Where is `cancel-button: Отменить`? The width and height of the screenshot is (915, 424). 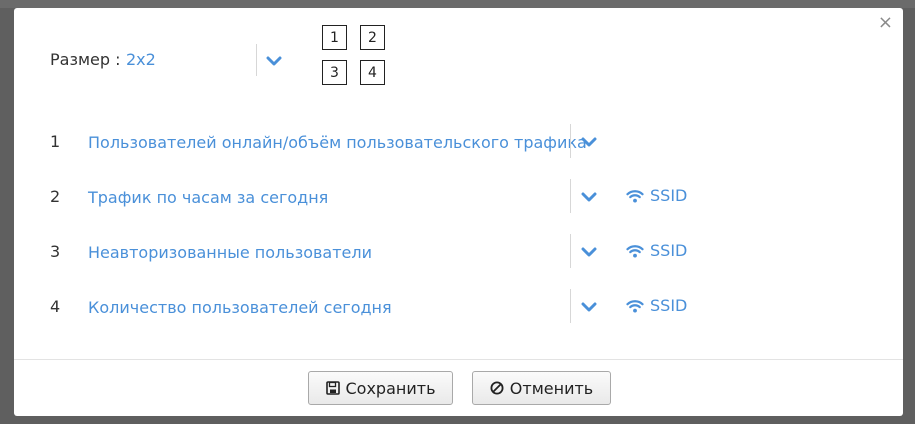
cancel-button: Отменить is located at coordinates (541, 388).